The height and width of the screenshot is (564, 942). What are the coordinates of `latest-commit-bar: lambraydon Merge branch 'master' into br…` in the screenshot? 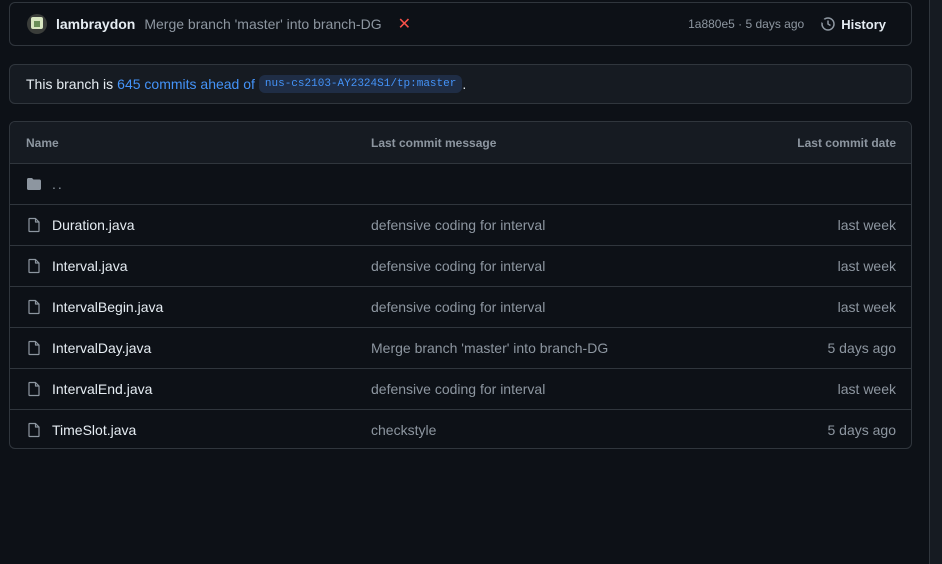 It's located at (460, 24).